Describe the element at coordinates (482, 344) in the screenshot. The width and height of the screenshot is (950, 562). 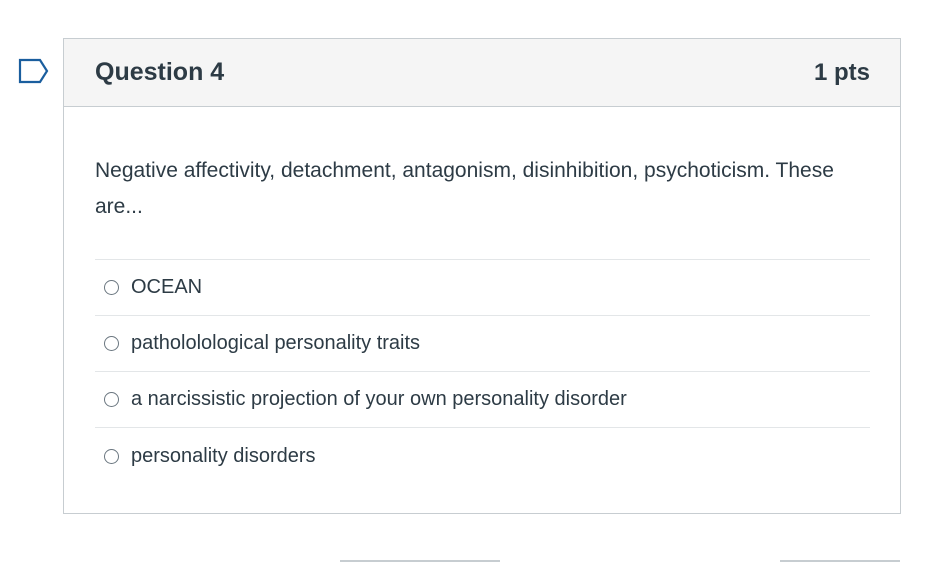
I see `answer-option: pathololological personality traits` at that location.